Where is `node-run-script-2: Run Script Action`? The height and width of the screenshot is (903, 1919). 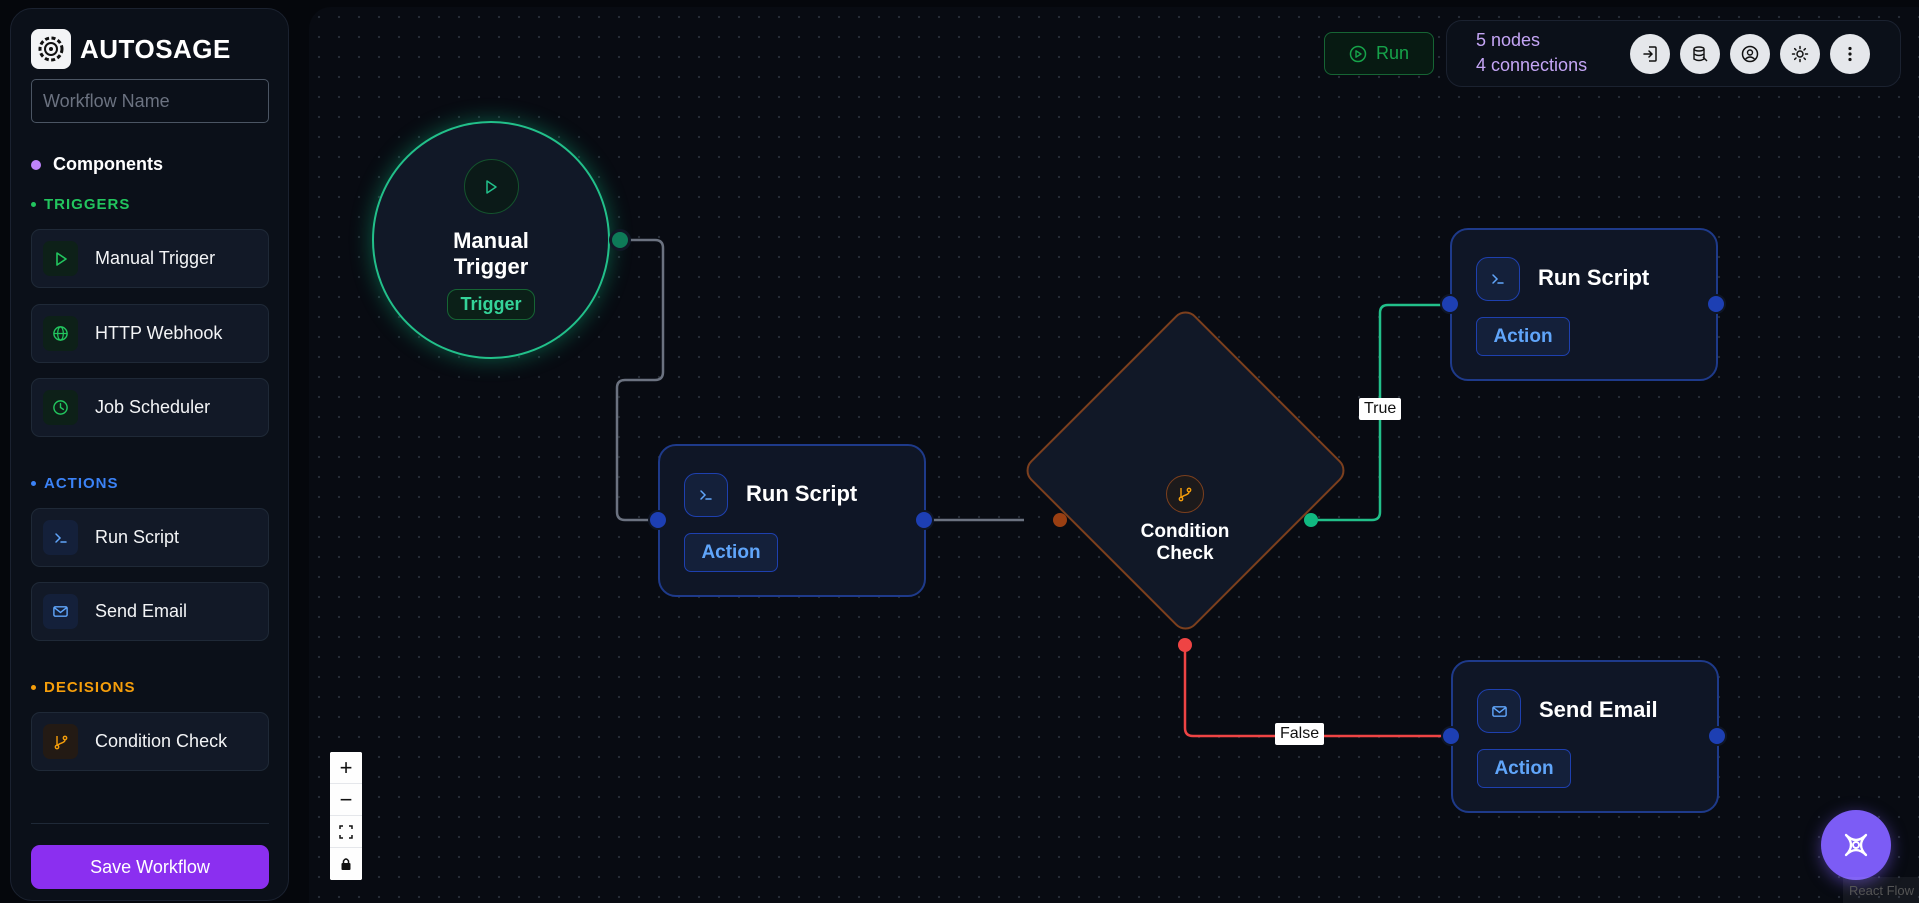
node-run-script-2: Run Script Action is located at coordinates (1584, 304).